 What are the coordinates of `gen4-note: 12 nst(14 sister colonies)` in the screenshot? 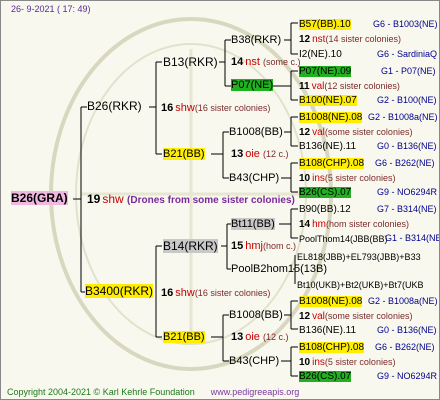 It's located at (350, 39).